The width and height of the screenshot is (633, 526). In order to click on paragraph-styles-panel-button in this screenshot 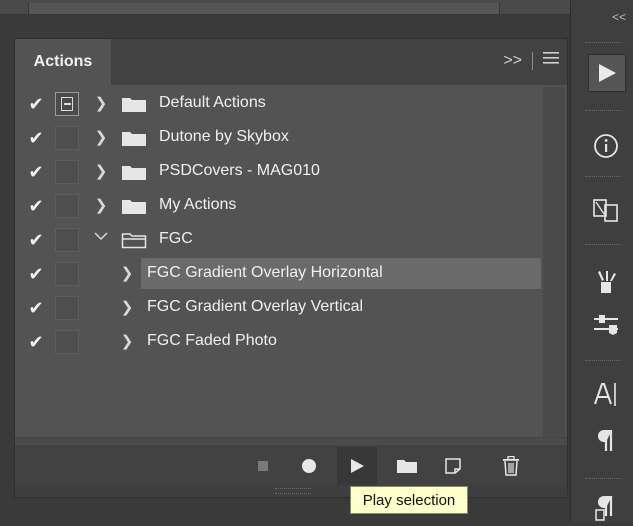, I will do `click(606, 508)`.